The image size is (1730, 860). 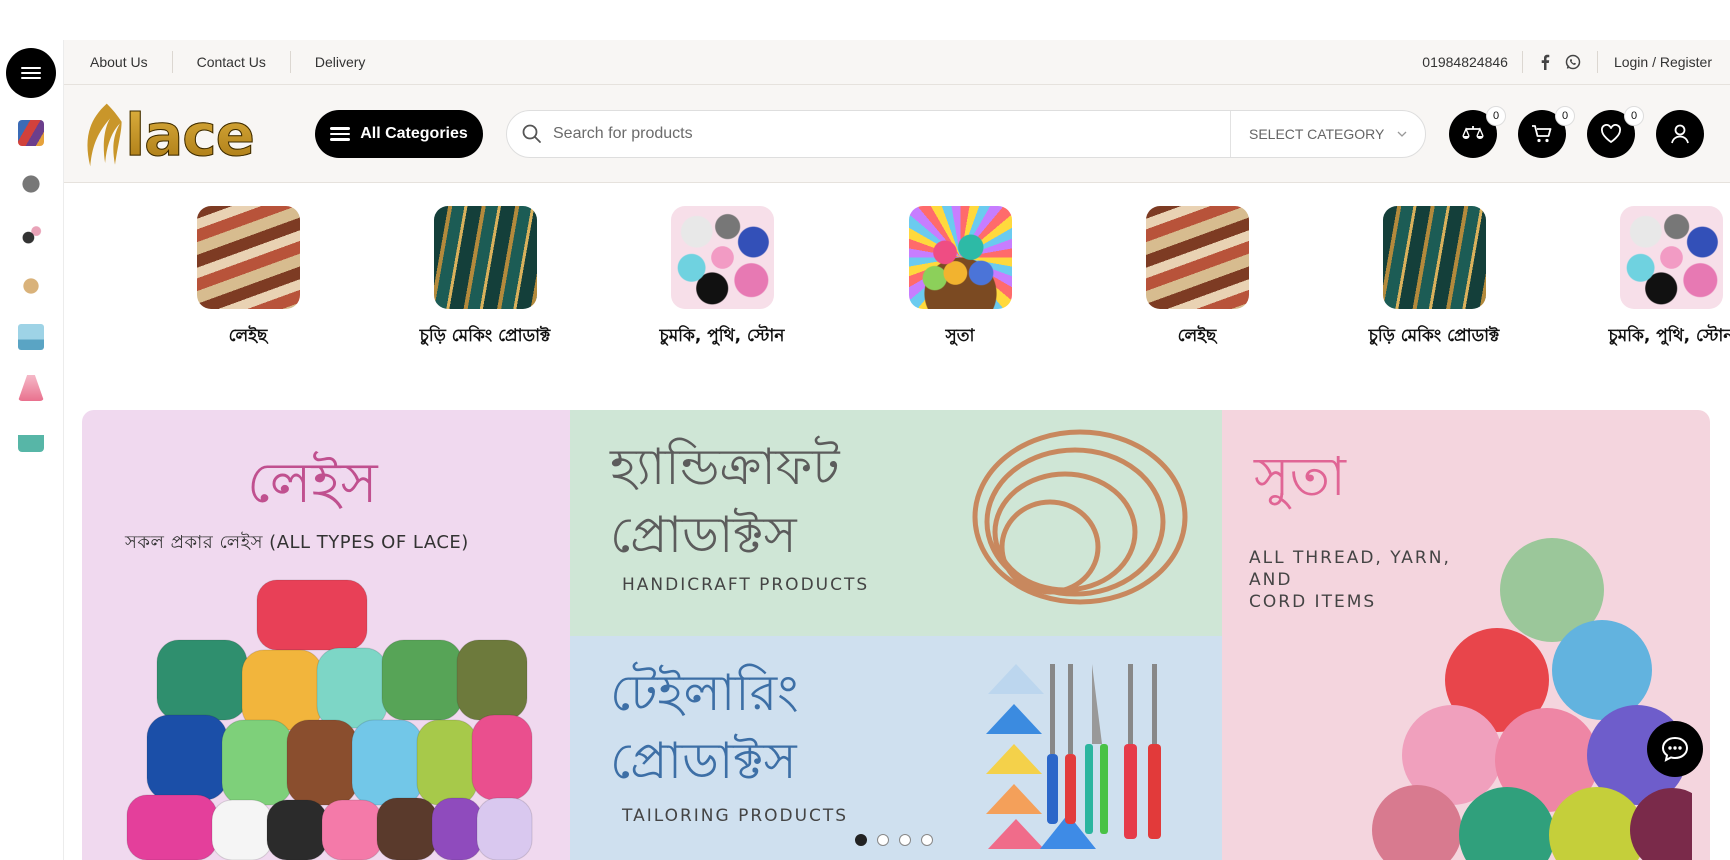 I want to click on all-categories-label: All Categories, so click(x=414, y=133).